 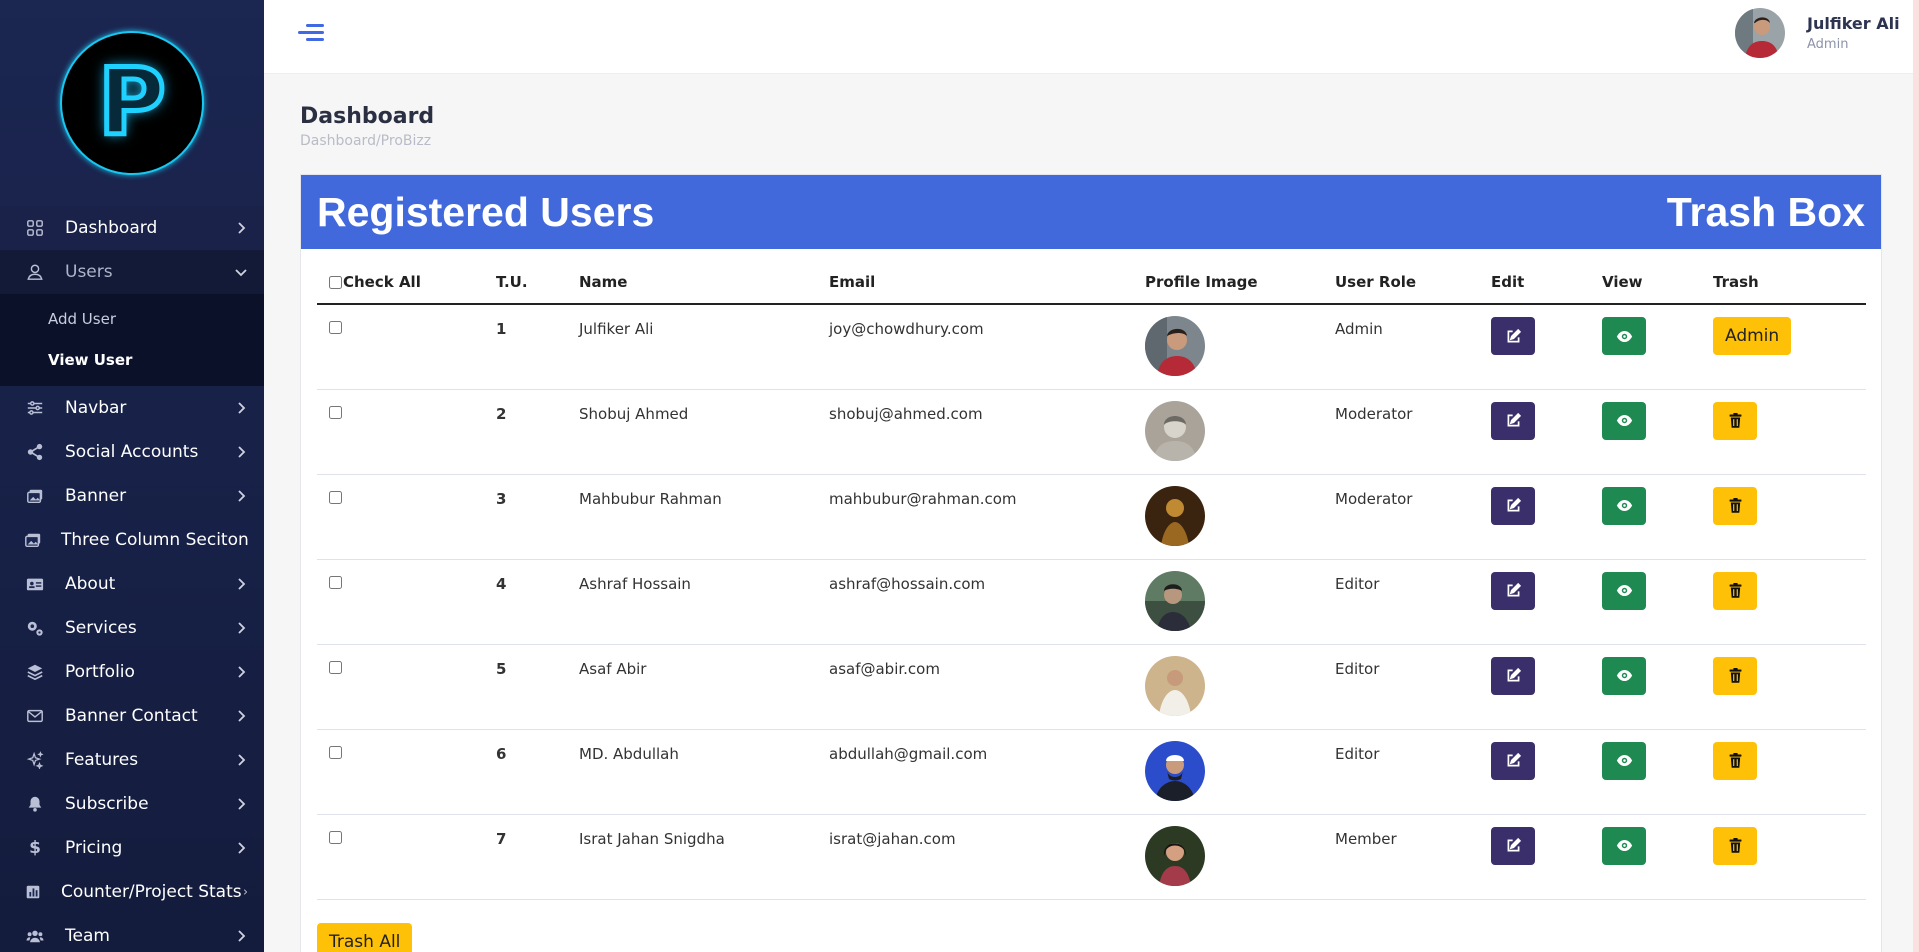 What do you see at coordinates (132, 672) in the screenshot?
I see `sidebar-item-portfolio: Portfolio` at bounding box center [132, 672].